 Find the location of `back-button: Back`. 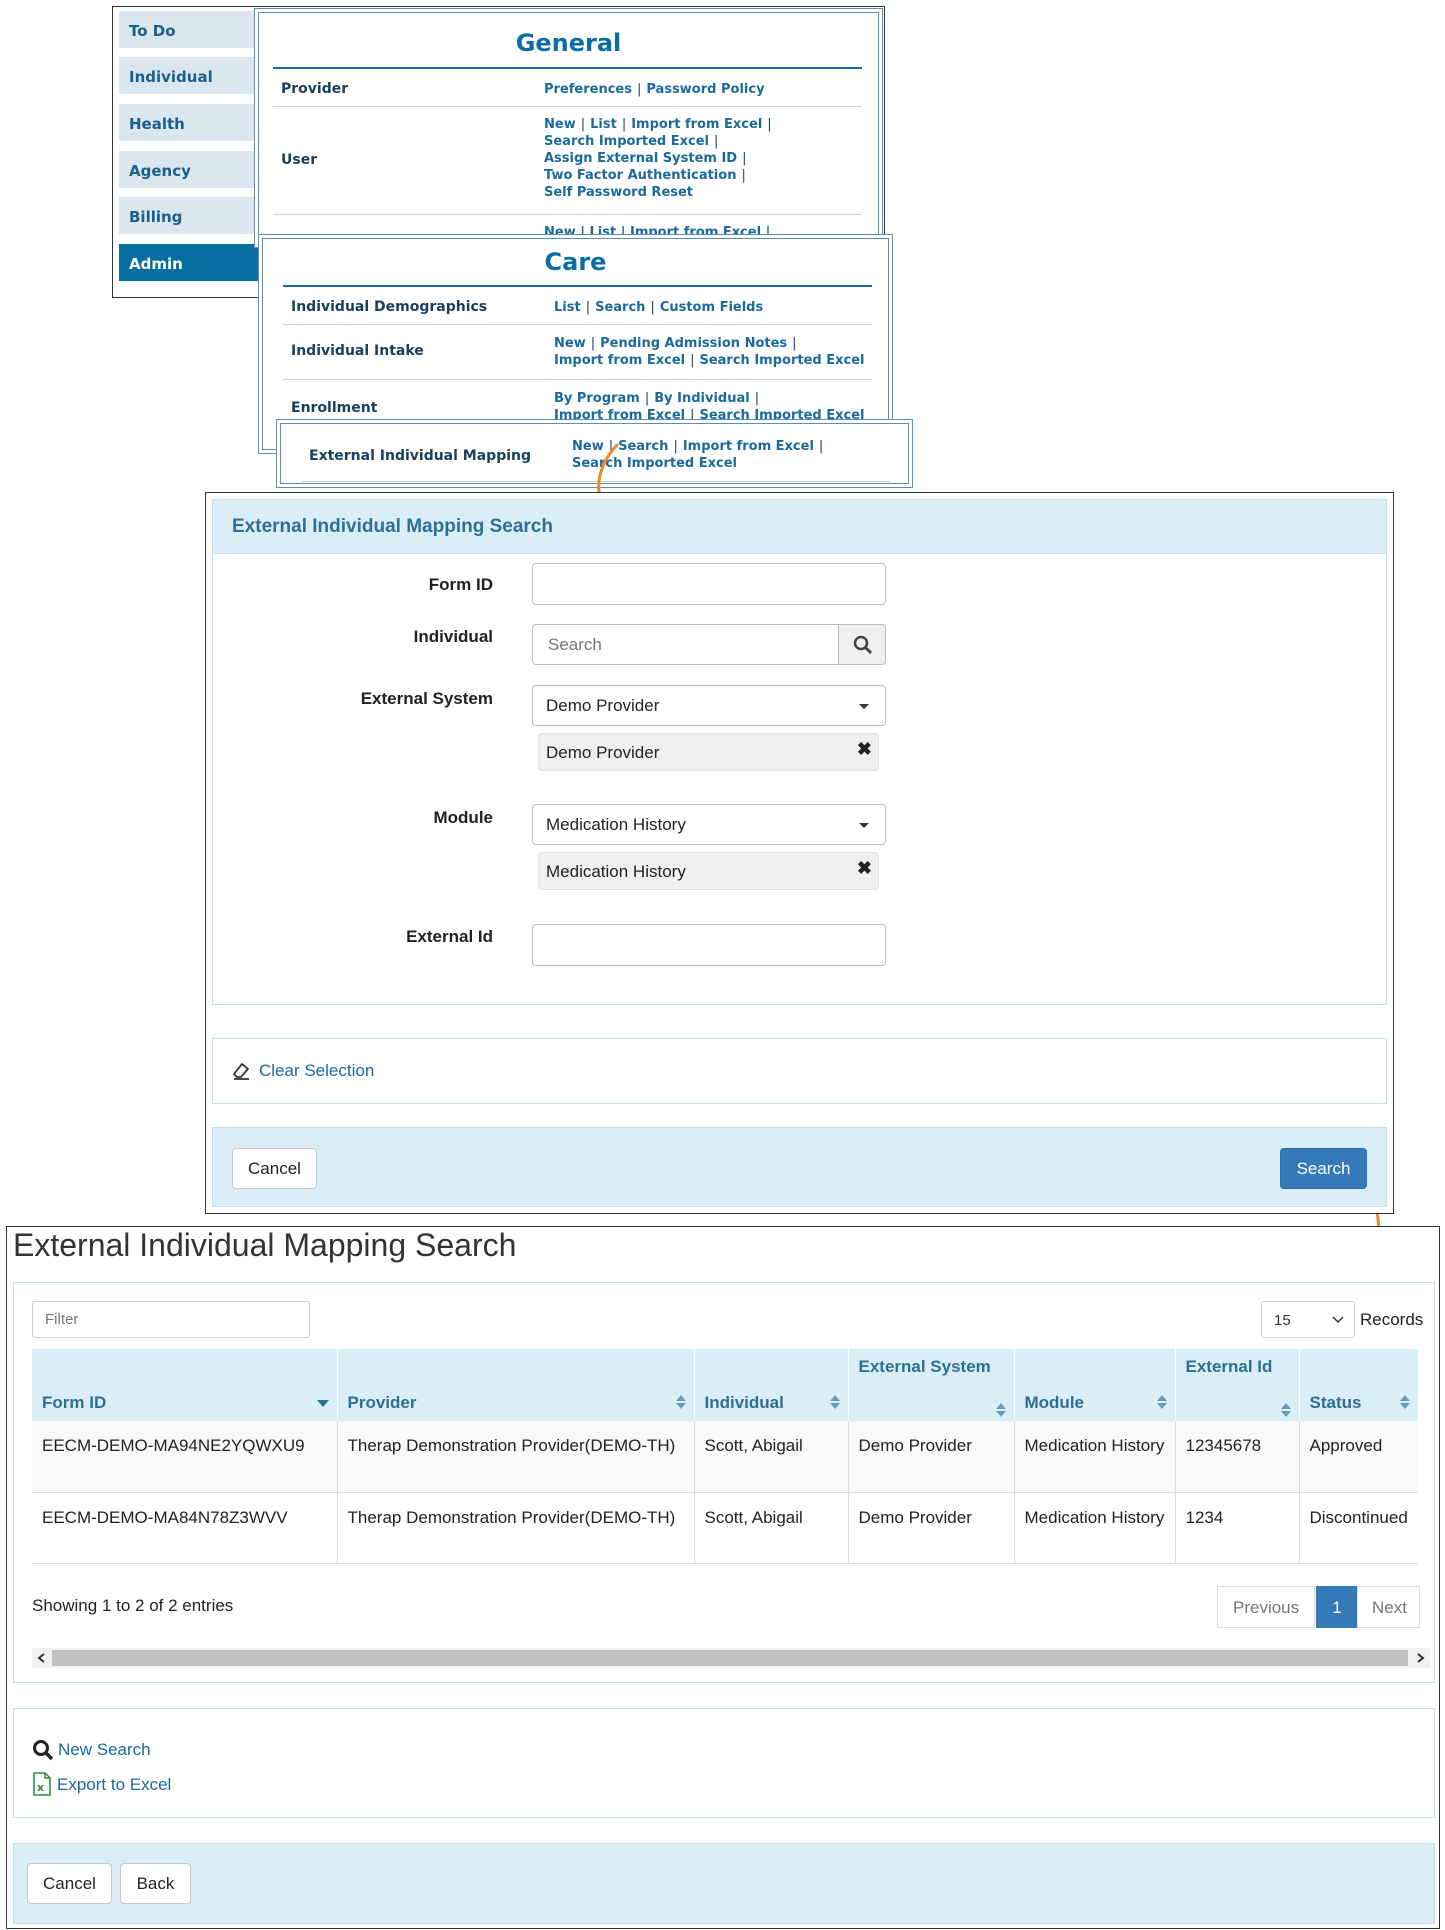

back-button: Back is located at coordinates (155, 1883).